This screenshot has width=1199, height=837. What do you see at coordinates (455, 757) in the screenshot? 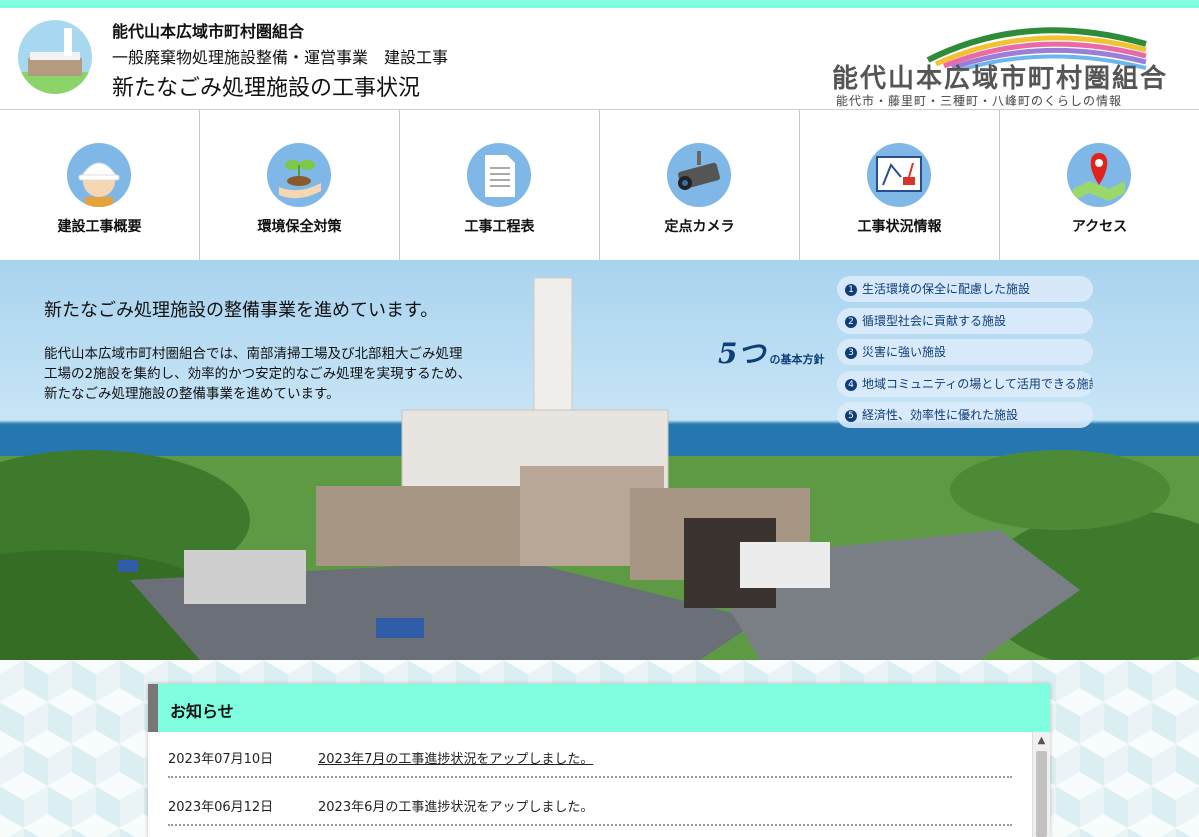
I see `news-link: 2023年7月の工事進捗状況をアップしました。` at bounding box center [455, 757].